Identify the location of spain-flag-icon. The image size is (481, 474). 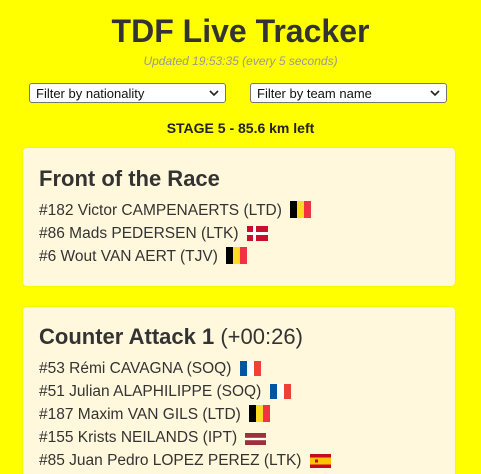
(320, 461).